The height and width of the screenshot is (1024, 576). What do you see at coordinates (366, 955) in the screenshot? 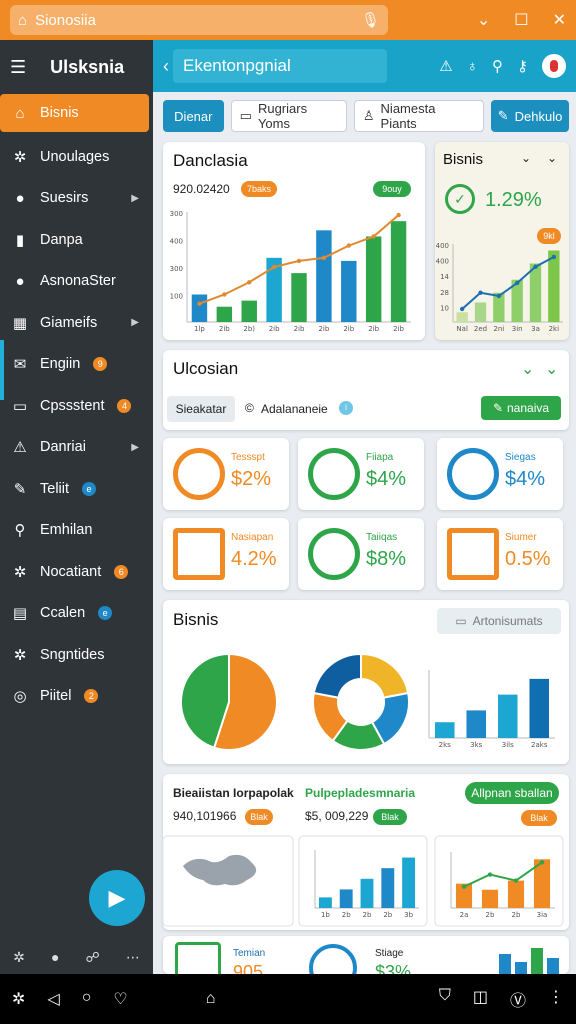
I see `card-partial: Temian 905 Stiage $3%` at bounding box center [366, 955].